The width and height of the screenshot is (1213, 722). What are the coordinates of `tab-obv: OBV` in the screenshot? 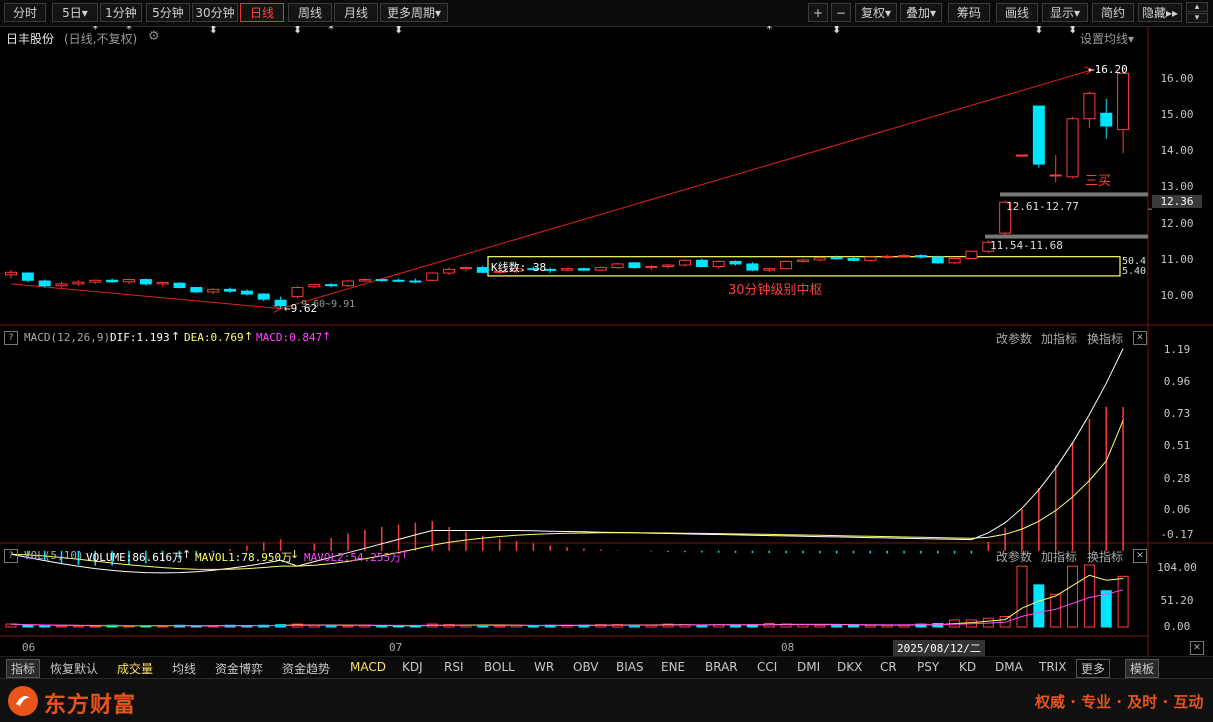 It's located at (586, 667).